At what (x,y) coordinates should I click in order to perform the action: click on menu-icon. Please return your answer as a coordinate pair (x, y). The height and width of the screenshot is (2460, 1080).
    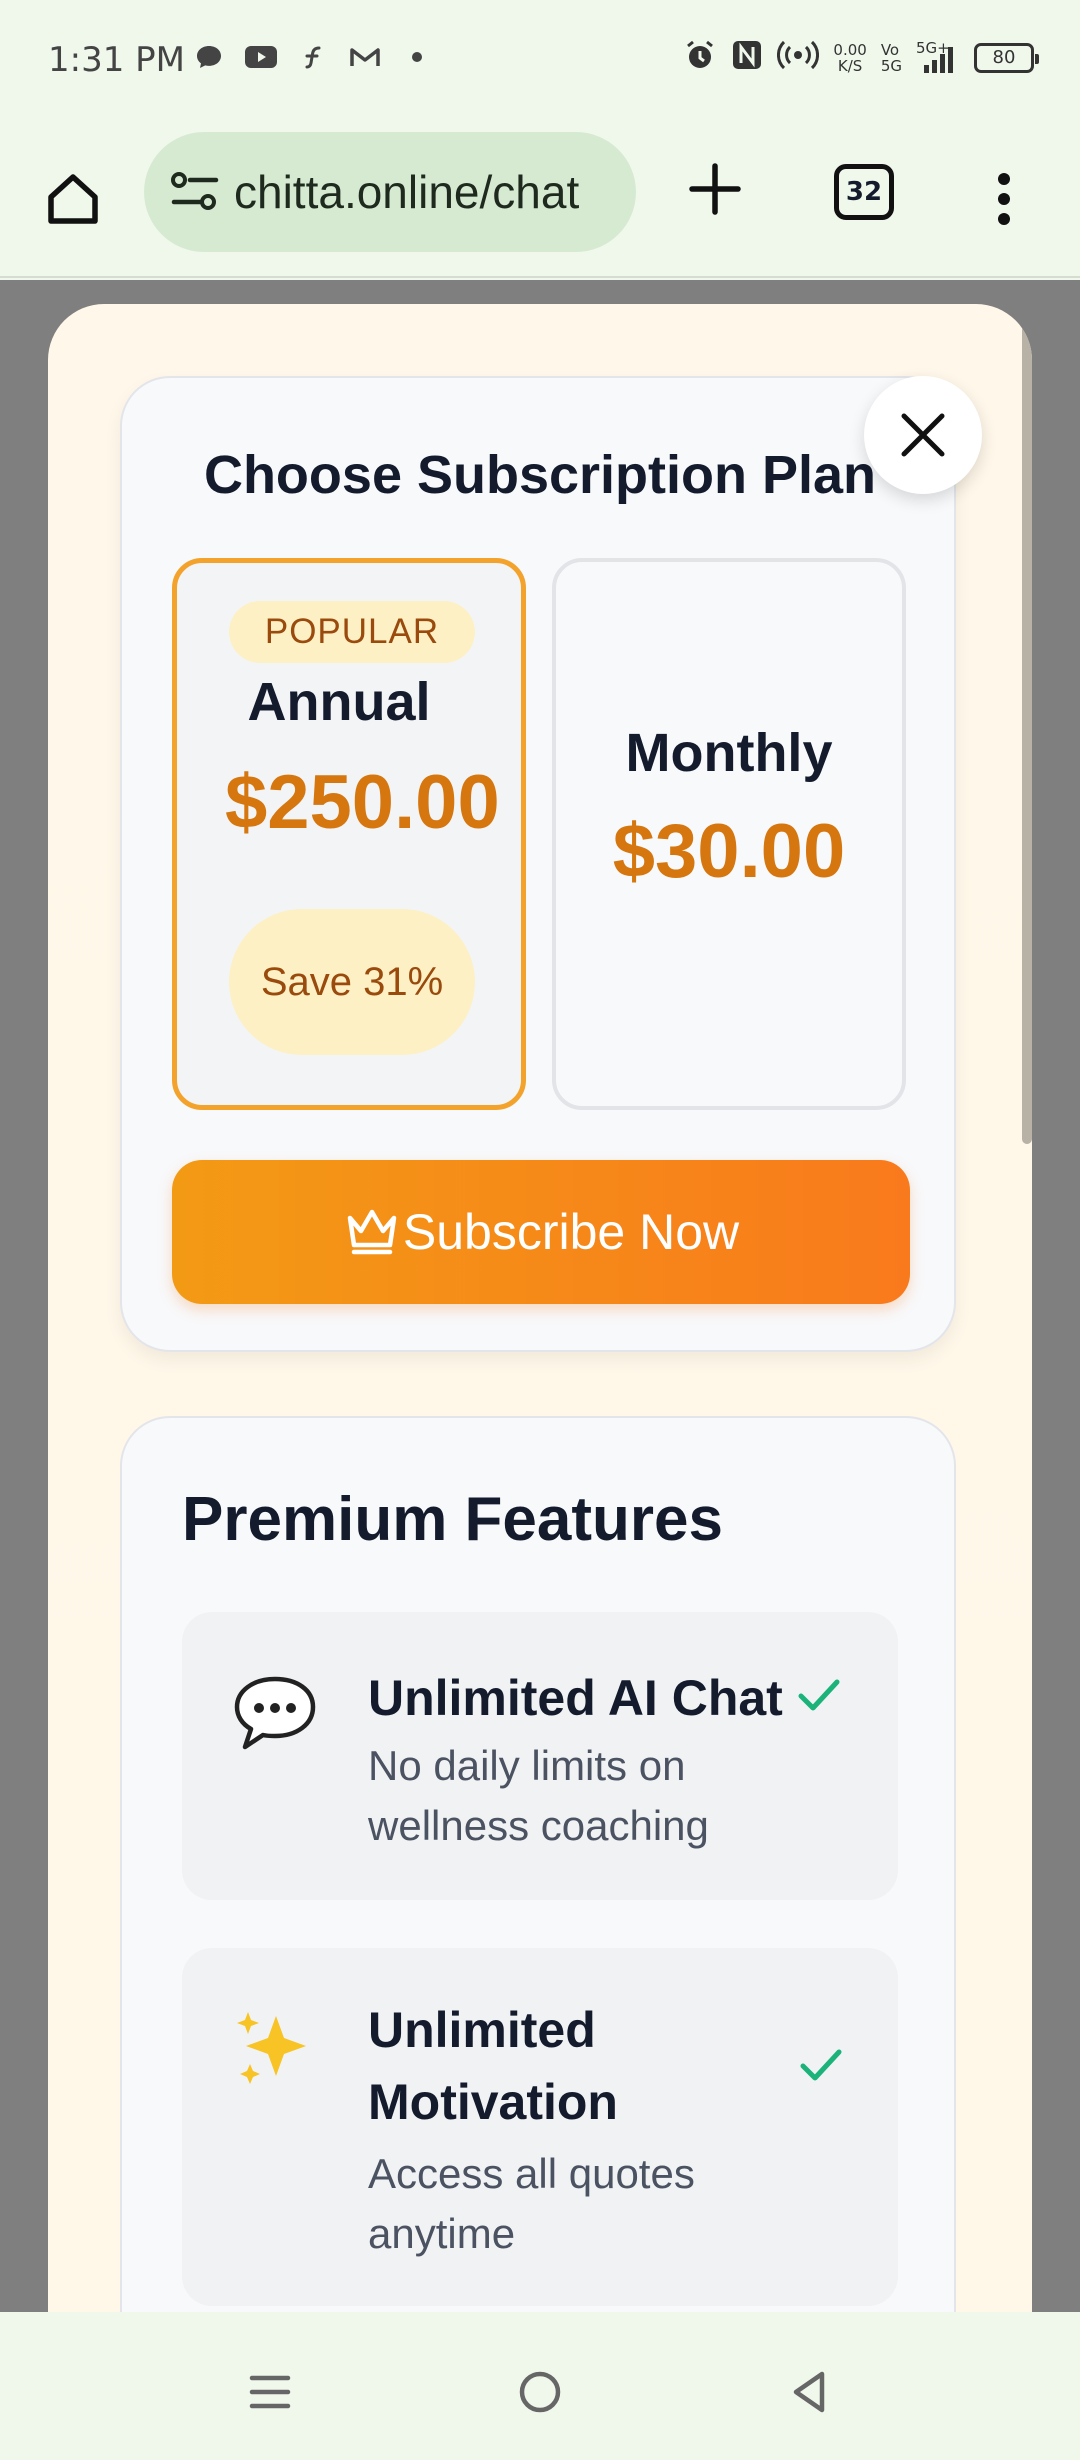
    Looking at the image, I should click on (270, 2392).